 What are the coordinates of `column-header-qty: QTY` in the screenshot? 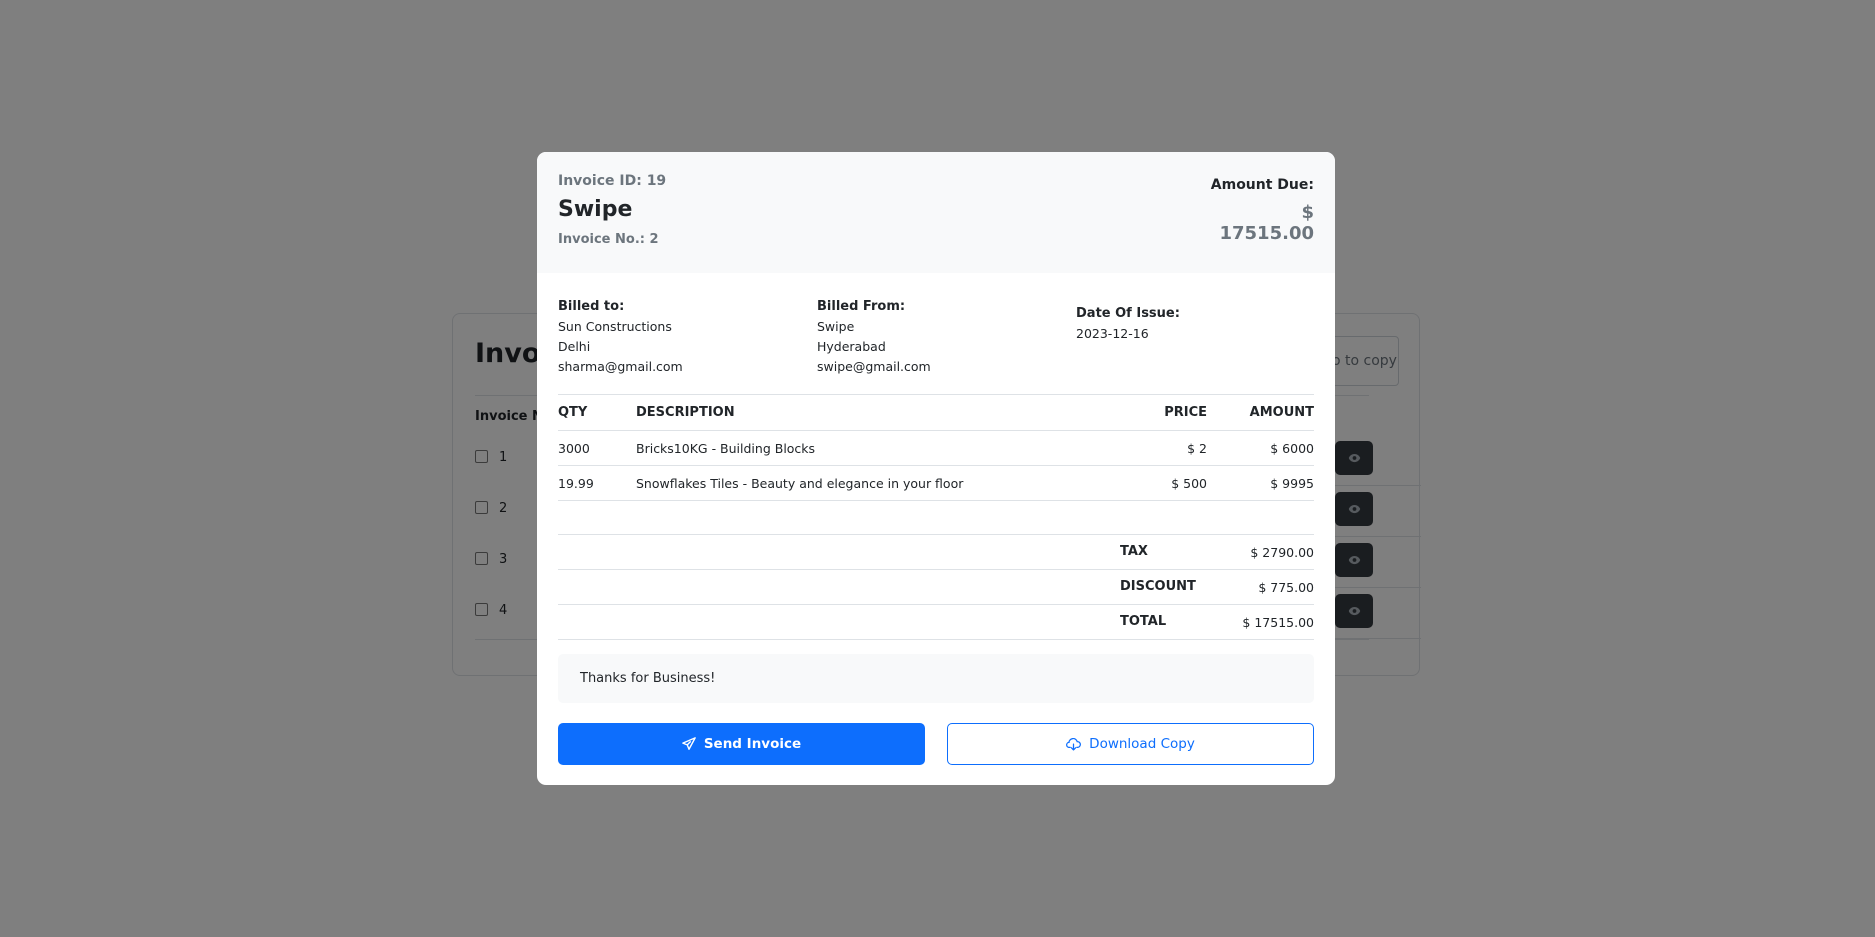 It's located at (597, 412).